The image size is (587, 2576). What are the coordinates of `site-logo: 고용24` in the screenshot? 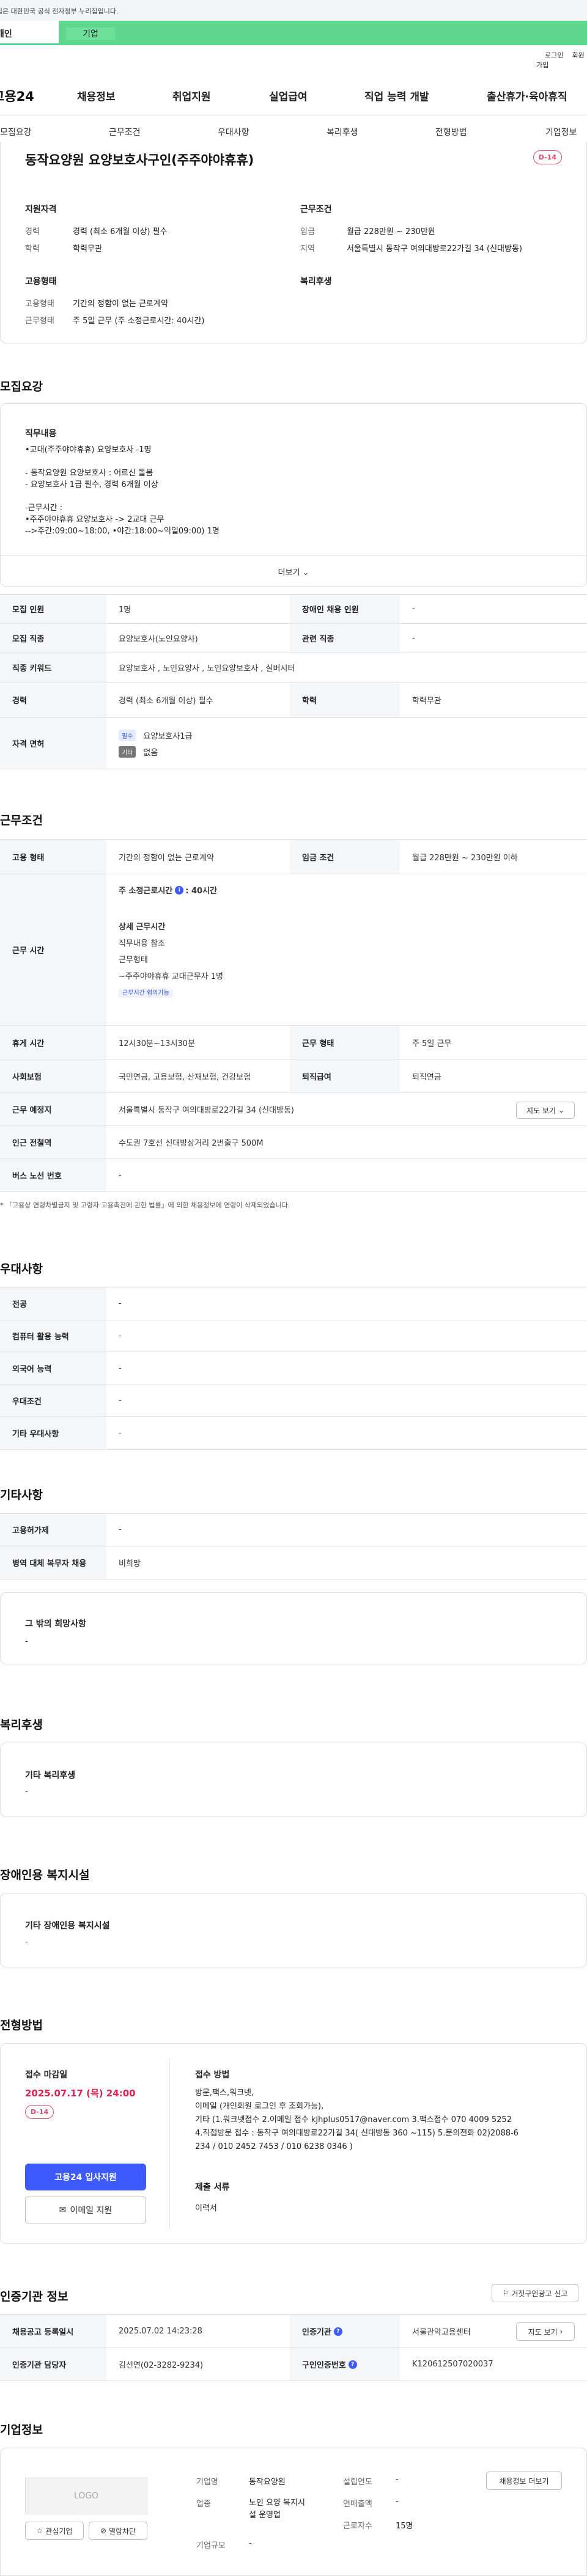 It's located at (17, 96).